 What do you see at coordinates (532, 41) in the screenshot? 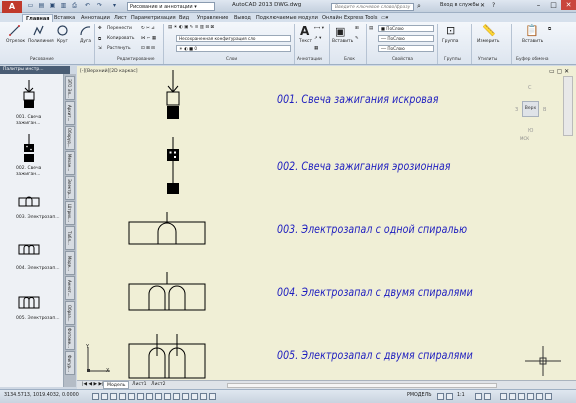
I see `paste-button: Вставить` at bounding box center [532, 41].